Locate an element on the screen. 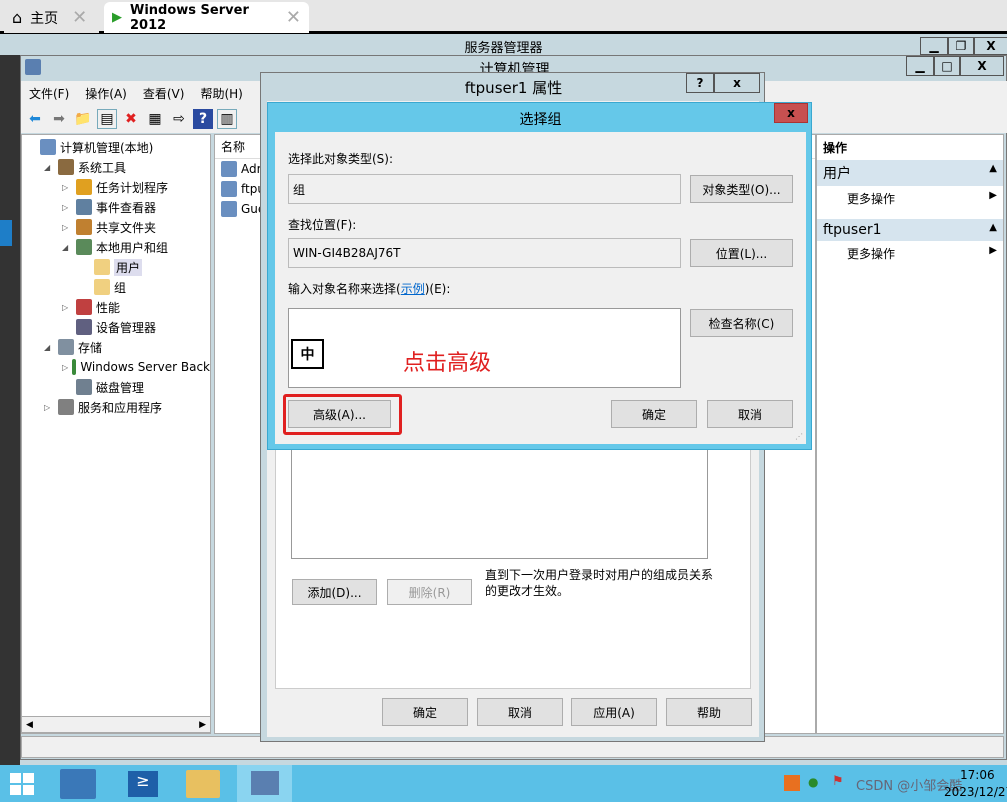 The height and width of the screenshot is (802, 1007). up-folder-icon: 📁 is located at coordinates (83, 119).